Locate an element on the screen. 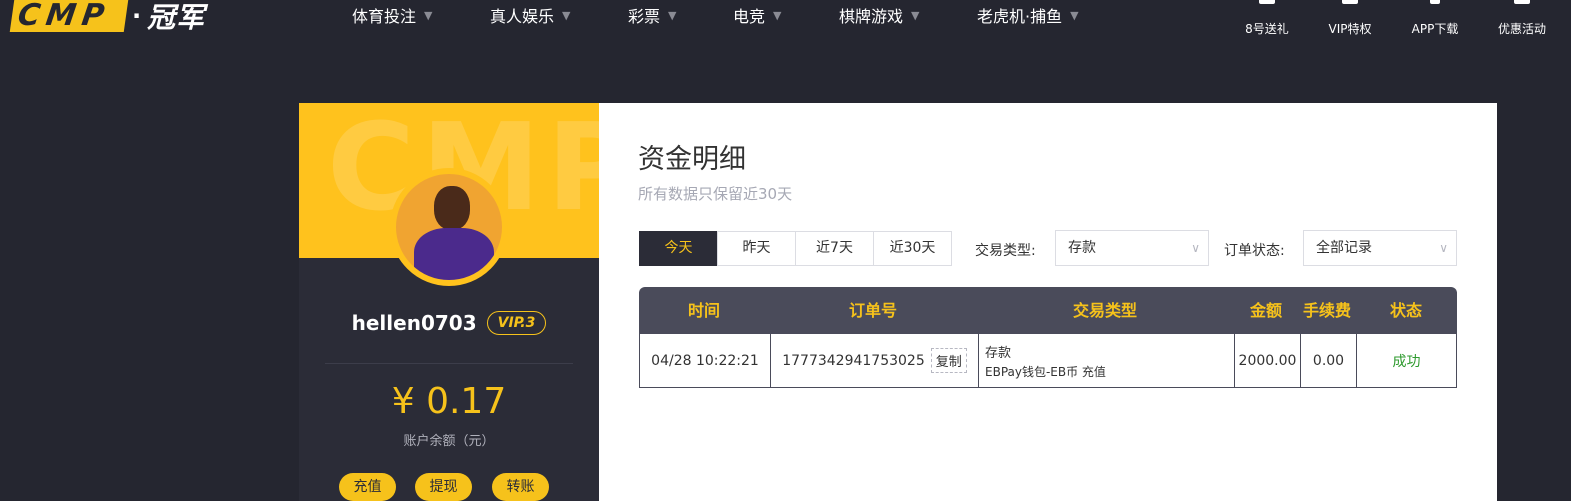 Image resolution: width=1571 pixels, height=501 pixels. cell-time: 04/28 10:22:21 is located at coordinates (705, 360).